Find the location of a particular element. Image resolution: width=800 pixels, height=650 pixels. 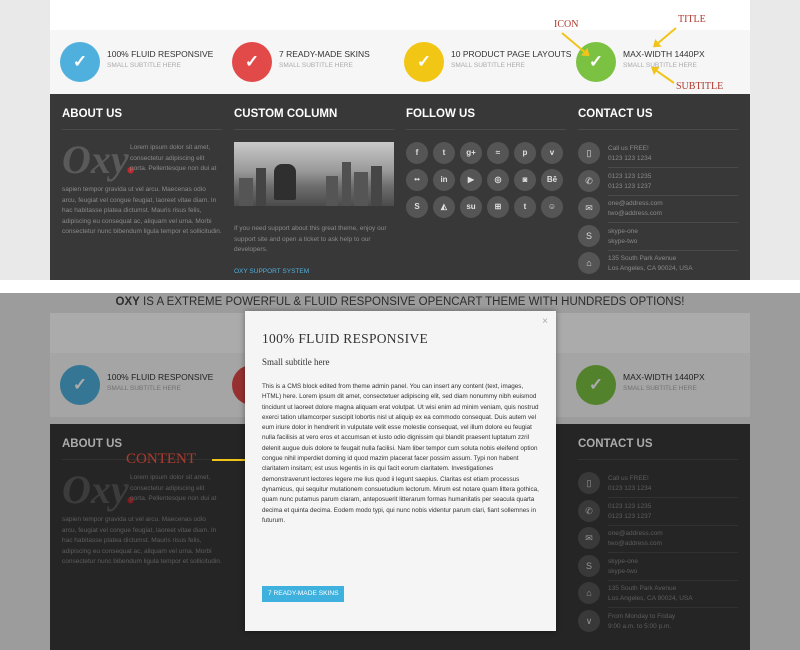

flickr-icon: •• is located at coordinates (417, 180).